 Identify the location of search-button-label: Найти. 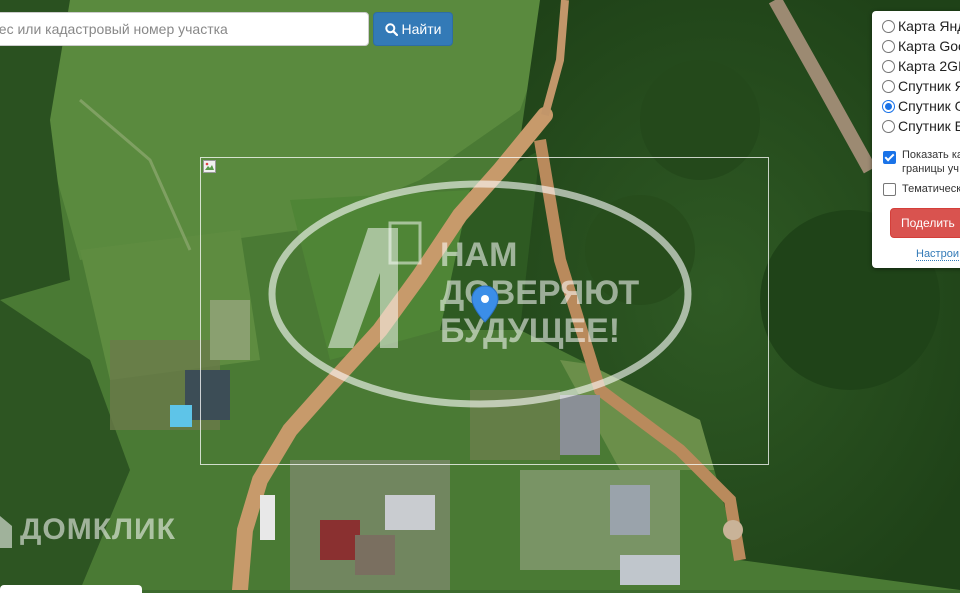
(421, 29).